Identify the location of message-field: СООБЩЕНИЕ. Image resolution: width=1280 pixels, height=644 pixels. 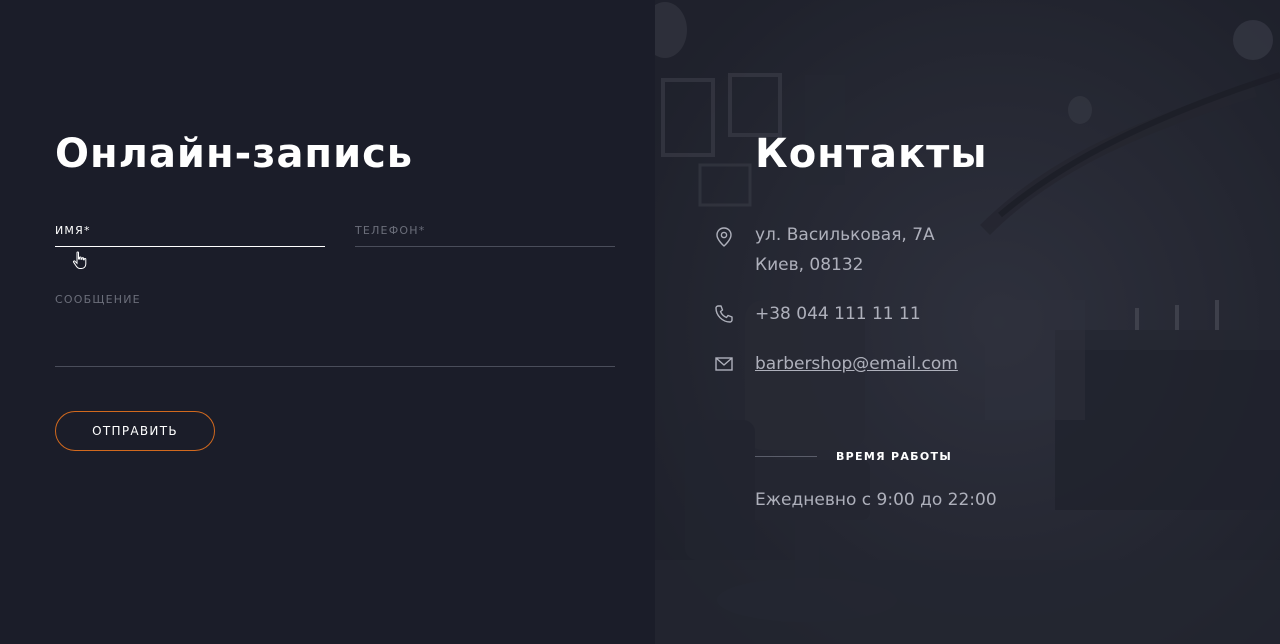
(335, 327).